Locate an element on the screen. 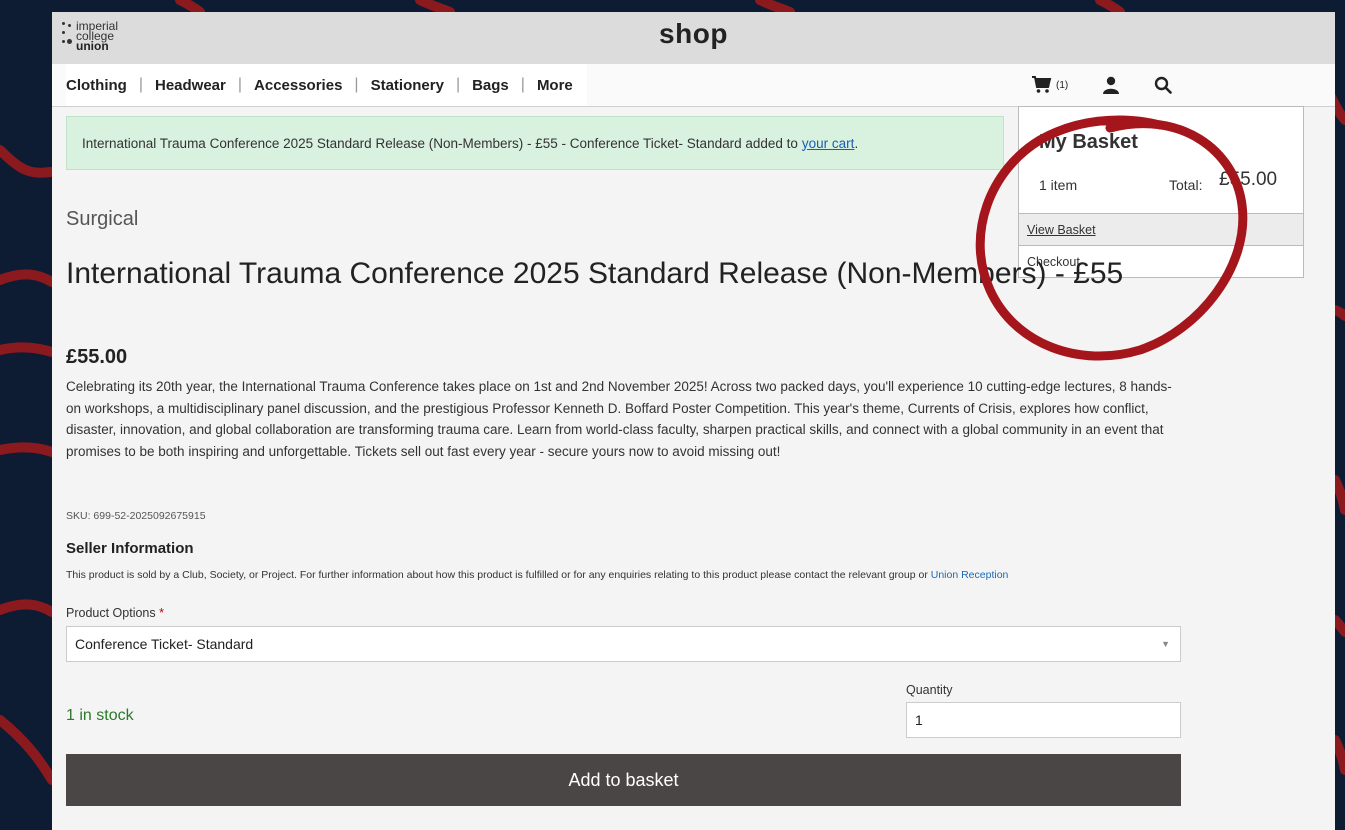 The image size is (1345, 830). stock-status: 1 in stock is located at coordinates (100, 715).